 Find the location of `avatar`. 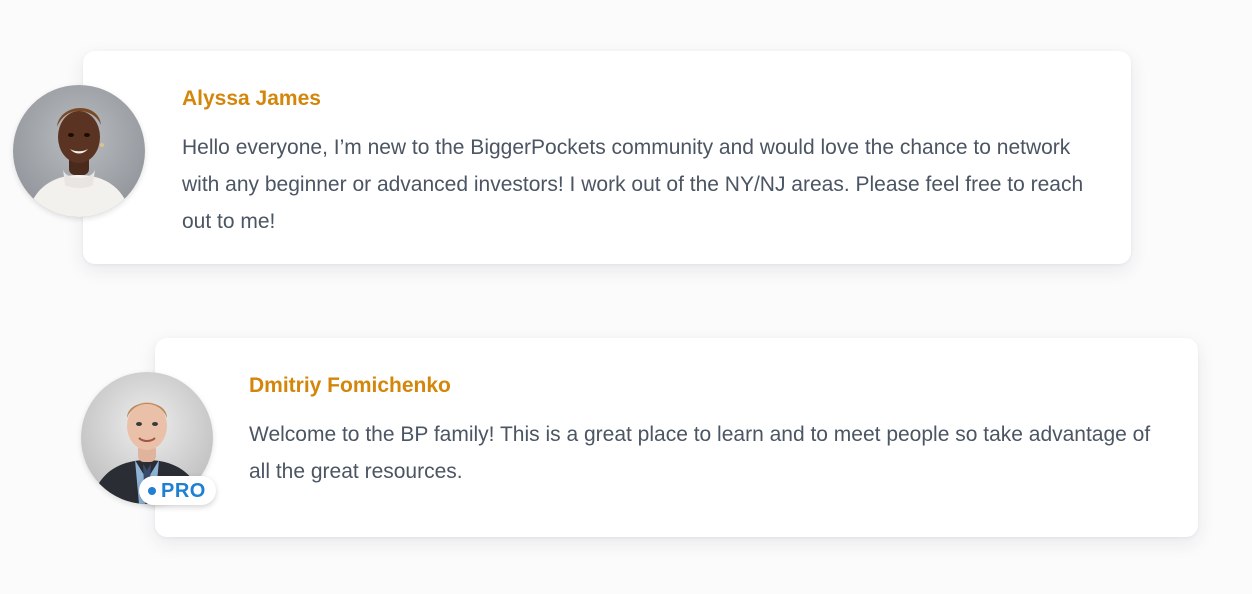

avatar is located at coordinates (79, 151).